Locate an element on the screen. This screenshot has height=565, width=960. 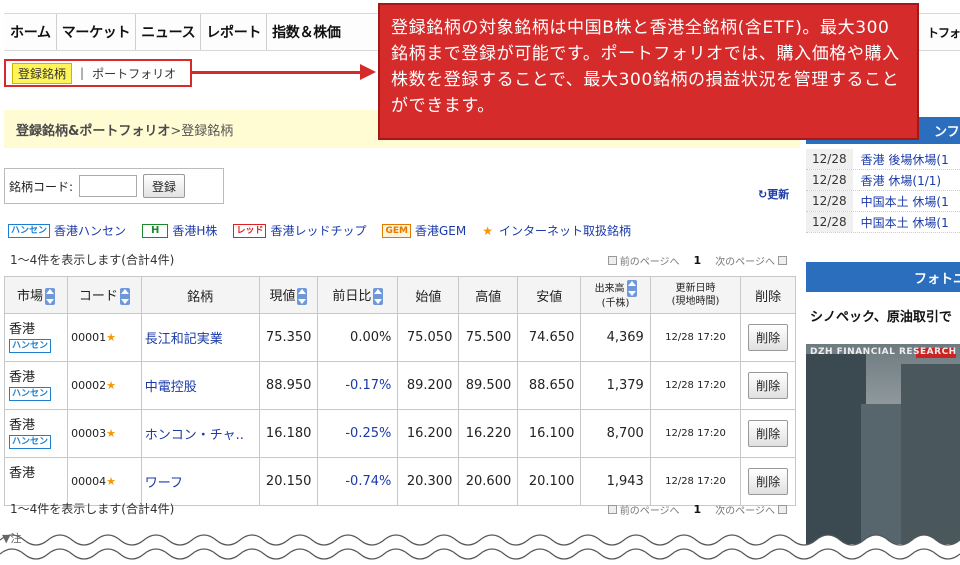
cell-price: 20.150 is located at coordinates (288, 481).